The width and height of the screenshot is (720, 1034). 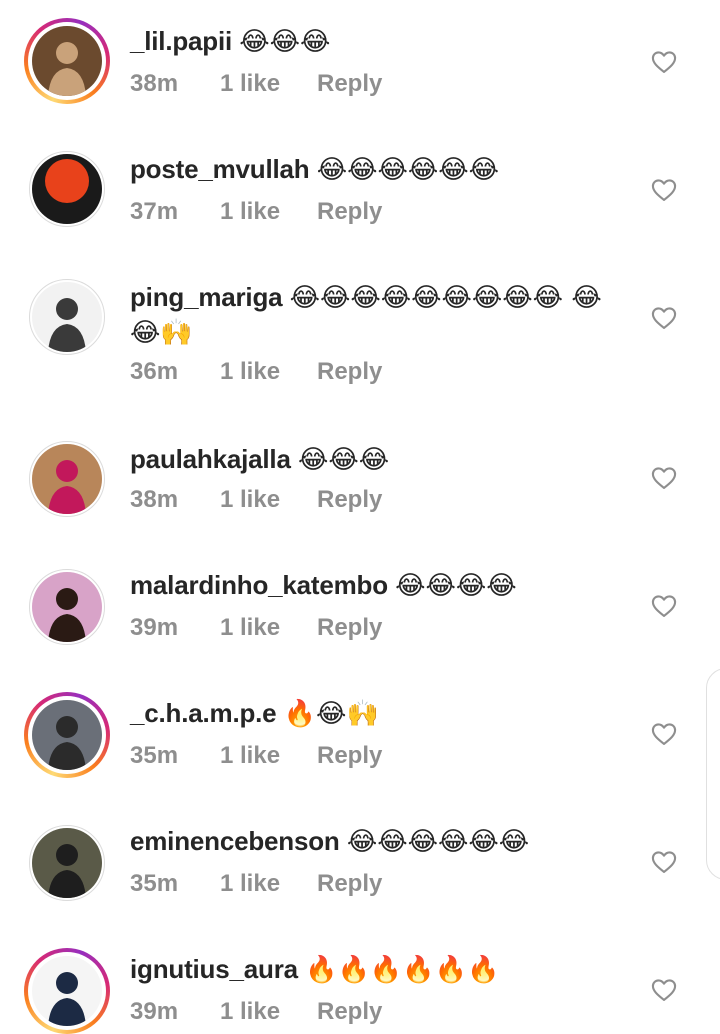 I want to click on comment-meta: 37m 1 like Reply, so click(x=256, y=212).